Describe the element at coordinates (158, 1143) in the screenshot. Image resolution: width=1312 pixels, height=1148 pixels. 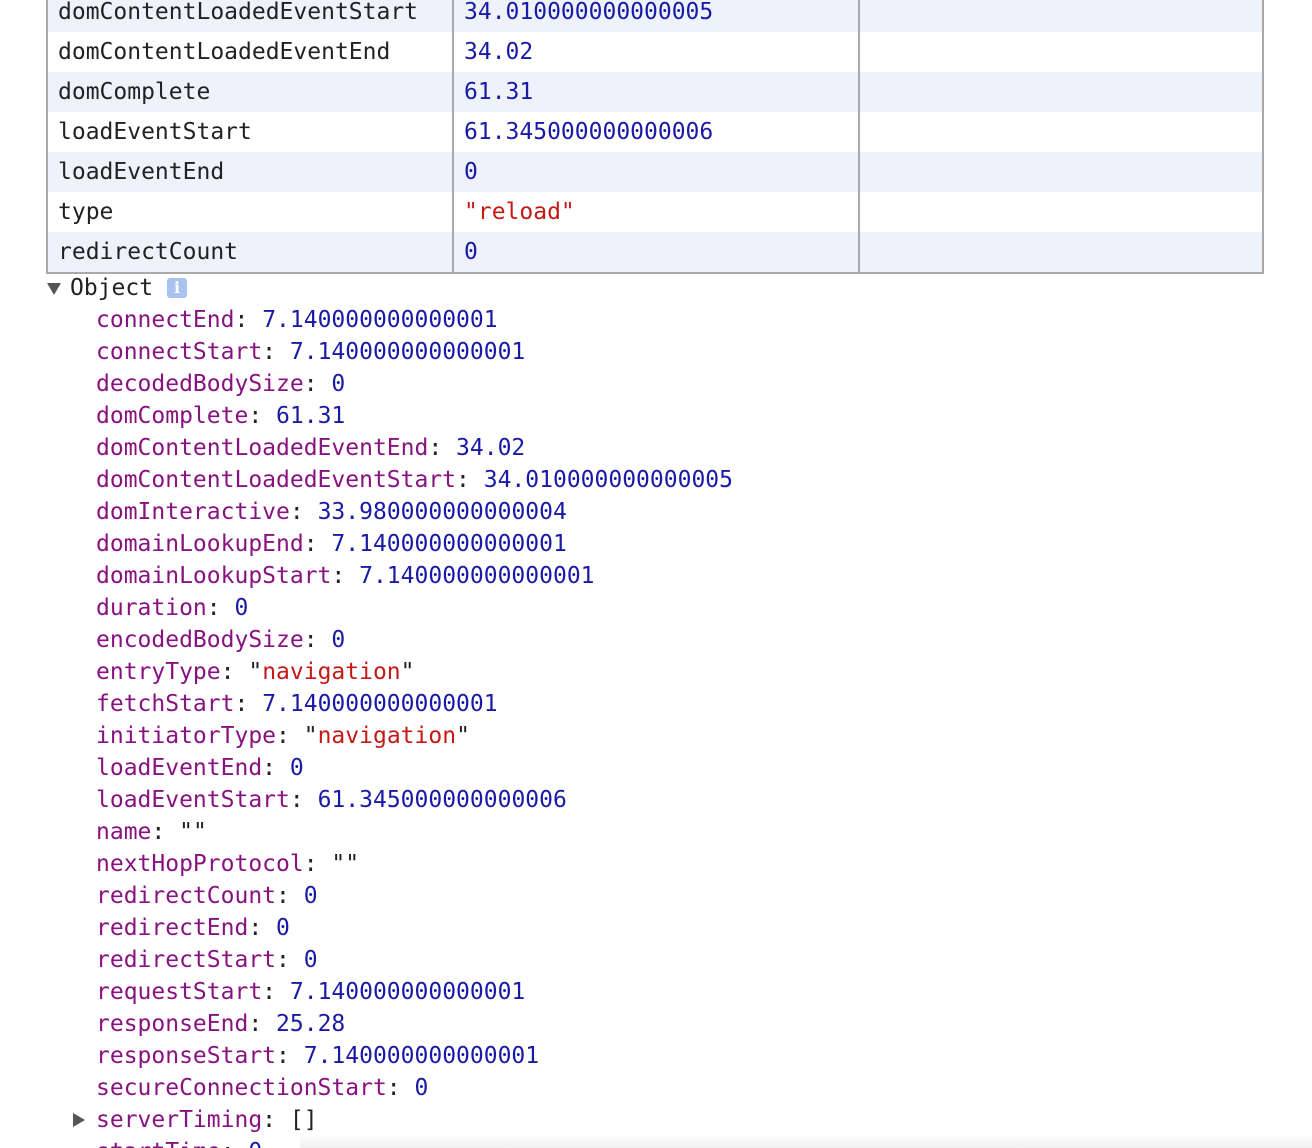
I see `property-key: startTime` at that location.